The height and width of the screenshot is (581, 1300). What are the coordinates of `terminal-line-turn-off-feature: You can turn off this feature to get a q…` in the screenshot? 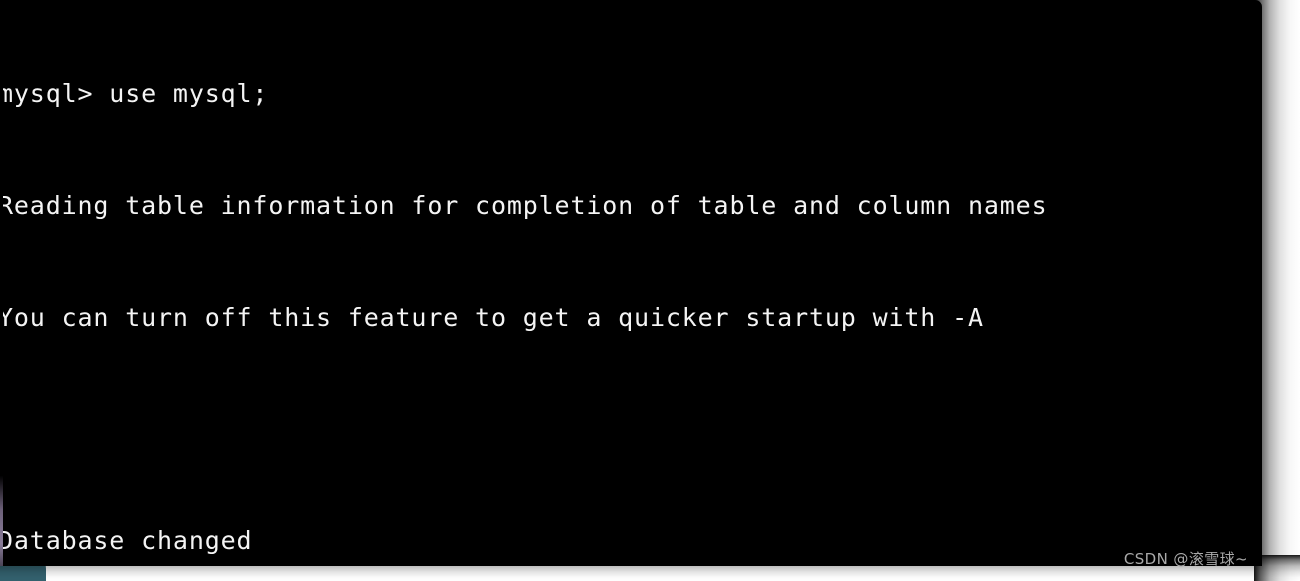 It's located at (492, 317).